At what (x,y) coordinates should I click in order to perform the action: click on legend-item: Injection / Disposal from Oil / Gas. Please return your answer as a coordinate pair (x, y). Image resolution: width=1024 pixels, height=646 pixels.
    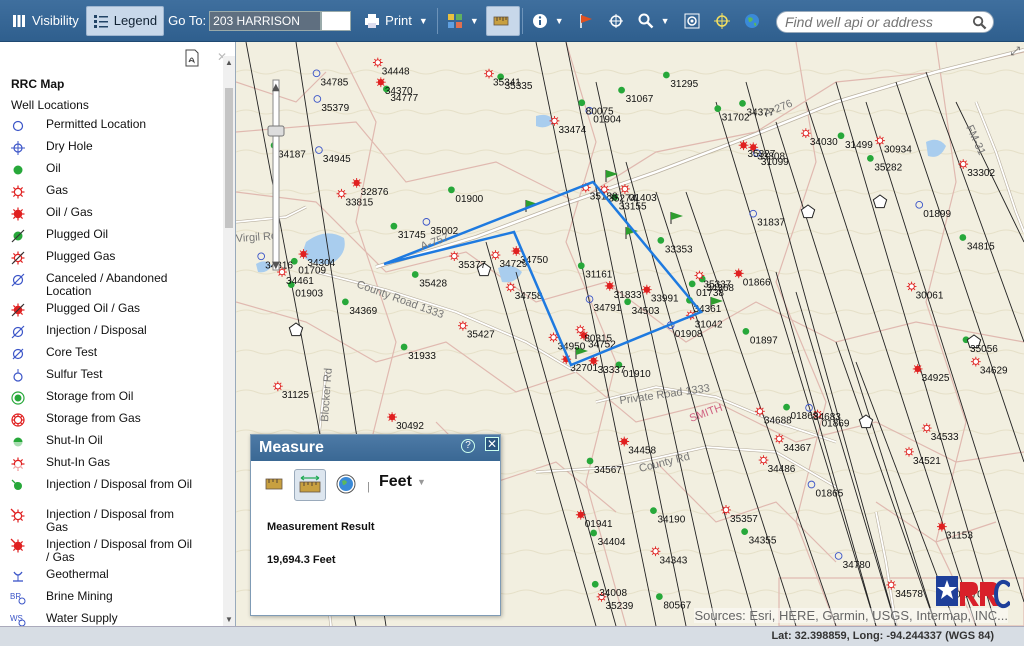
    Looking at the image, I should click on (111, 550).